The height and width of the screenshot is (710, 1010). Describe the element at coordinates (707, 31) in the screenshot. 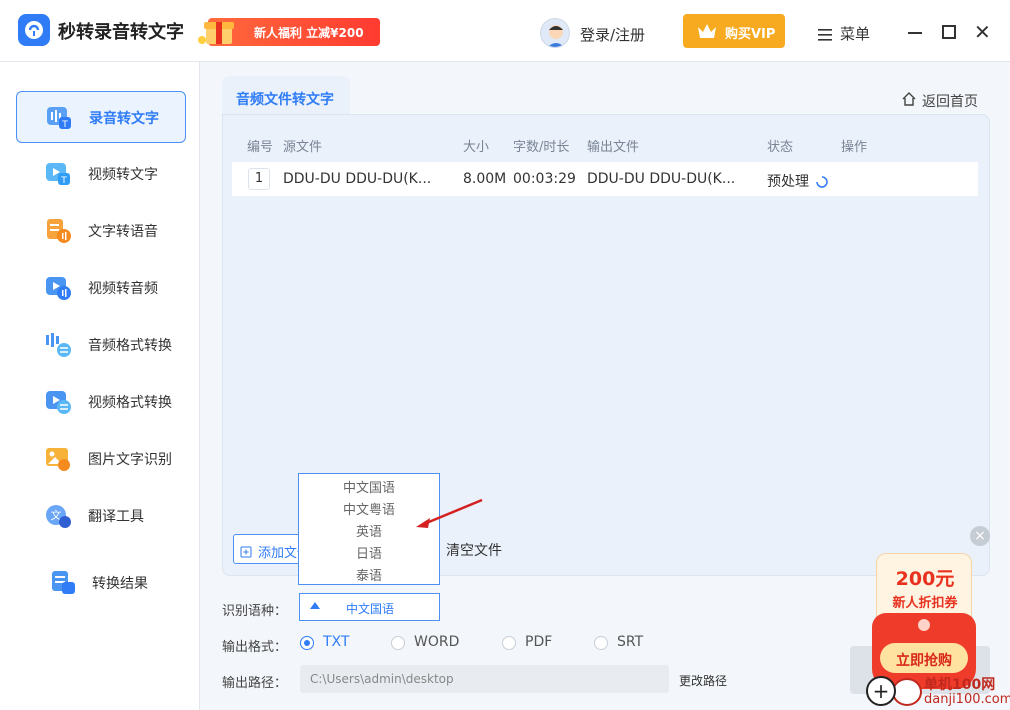

I see `crown-icon` at that location.